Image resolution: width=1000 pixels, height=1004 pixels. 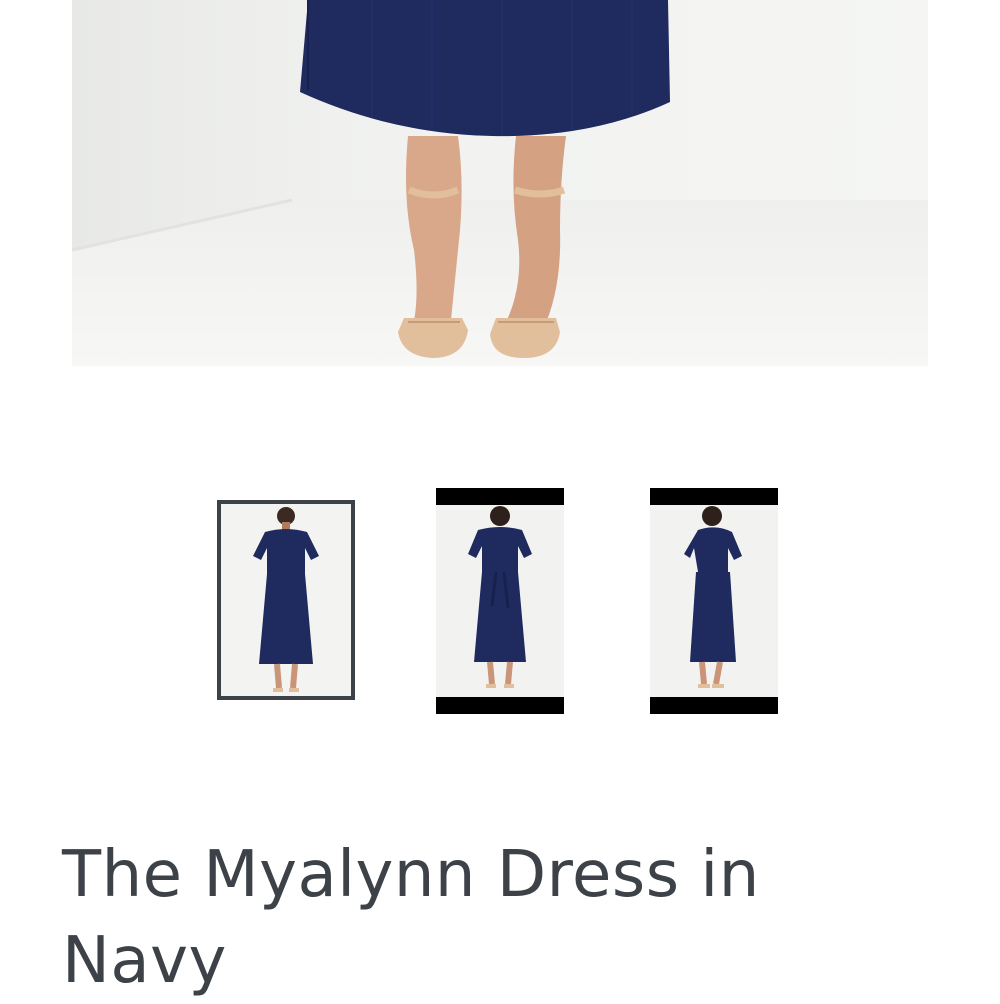 I want to click on thumbnail-back-graphic, so click(x=500, y=601).